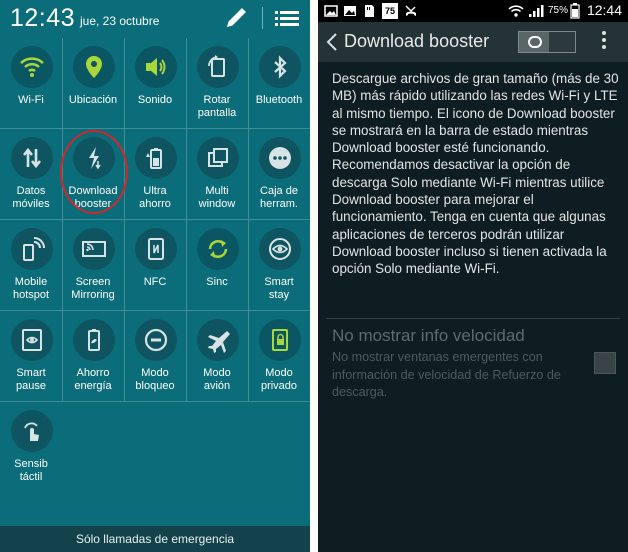 The height and width of the screenshot is (552, 628). What do you see at coordinates (155, 100) in the screenshot?
I see `tile-label: Sonido` at bounding box center [155, 100].